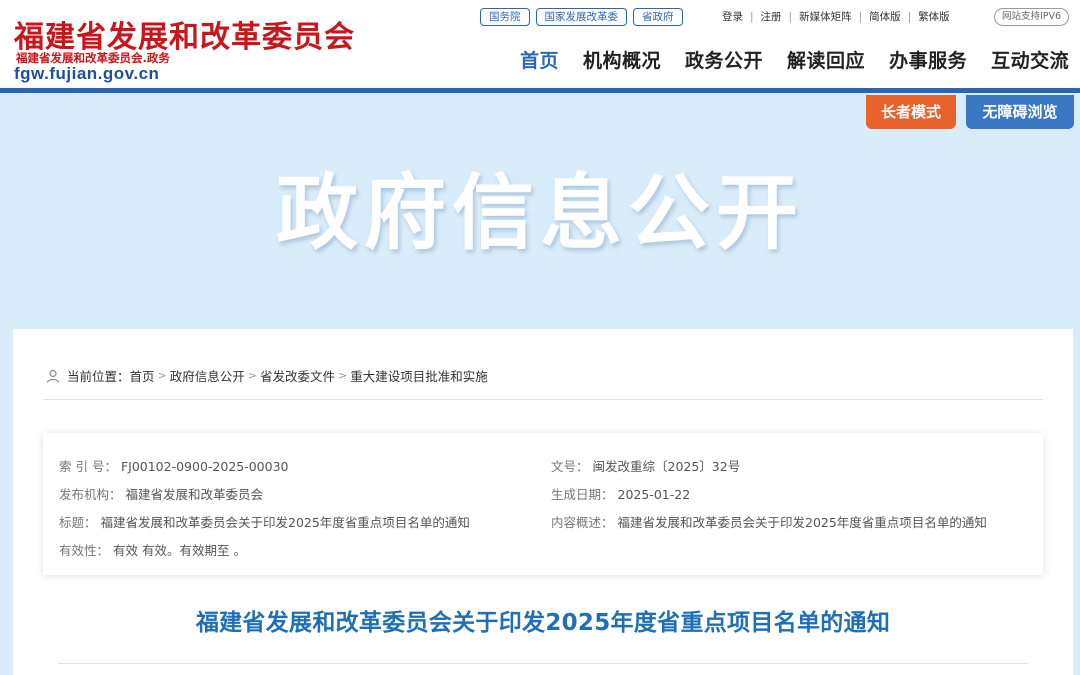  I want to click on logo-domain: fgw.fujian.gov.cn, so click(87, 73).